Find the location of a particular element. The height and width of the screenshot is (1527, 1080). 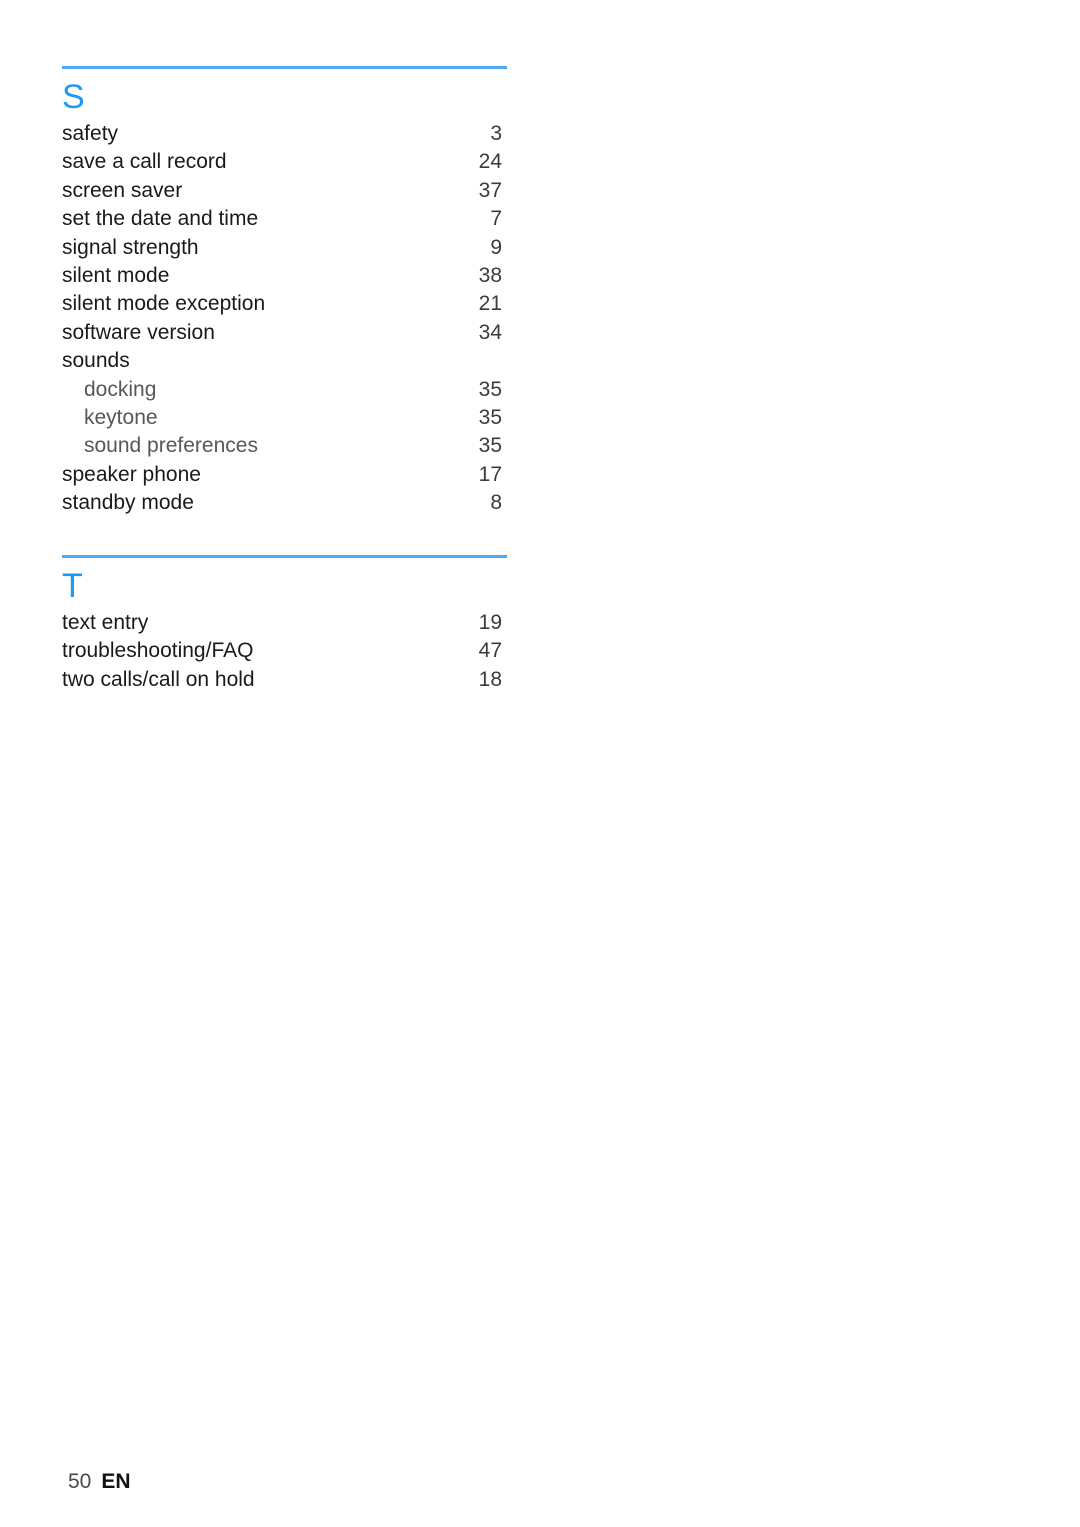

index-entry: speaker phone 17 is located at coordinates (284, 475).